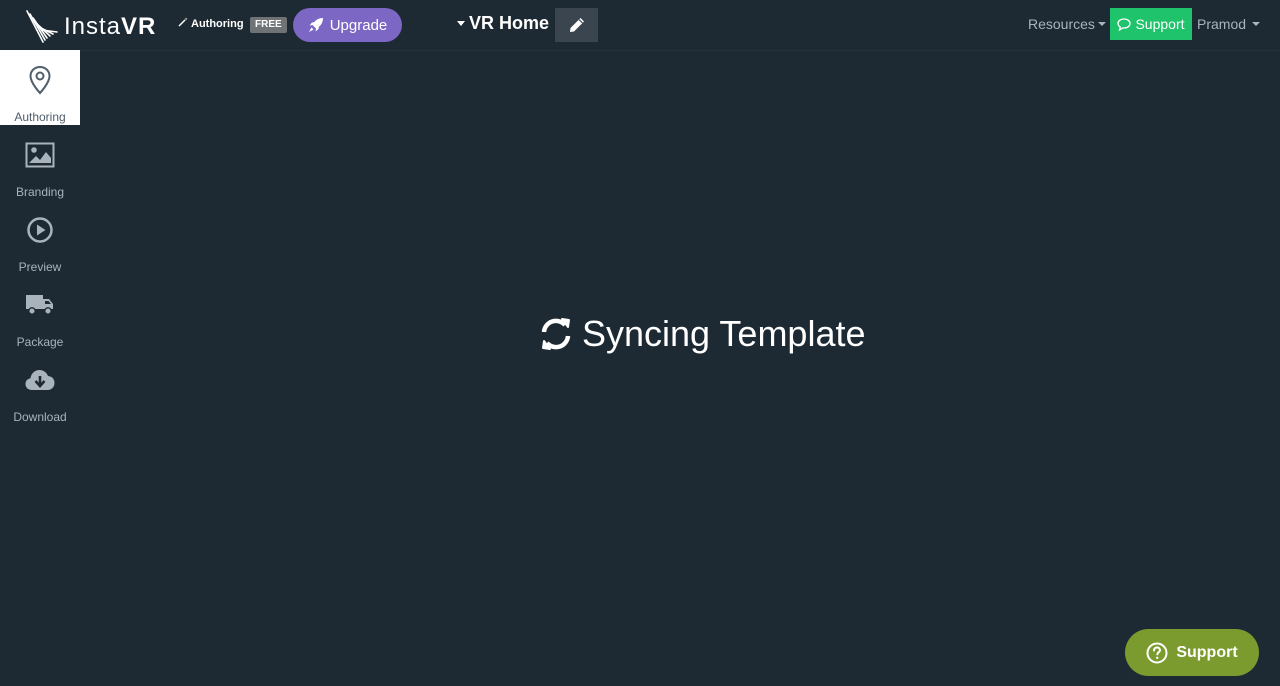  I want to click on cloud-download-icon, so click(40, 380).